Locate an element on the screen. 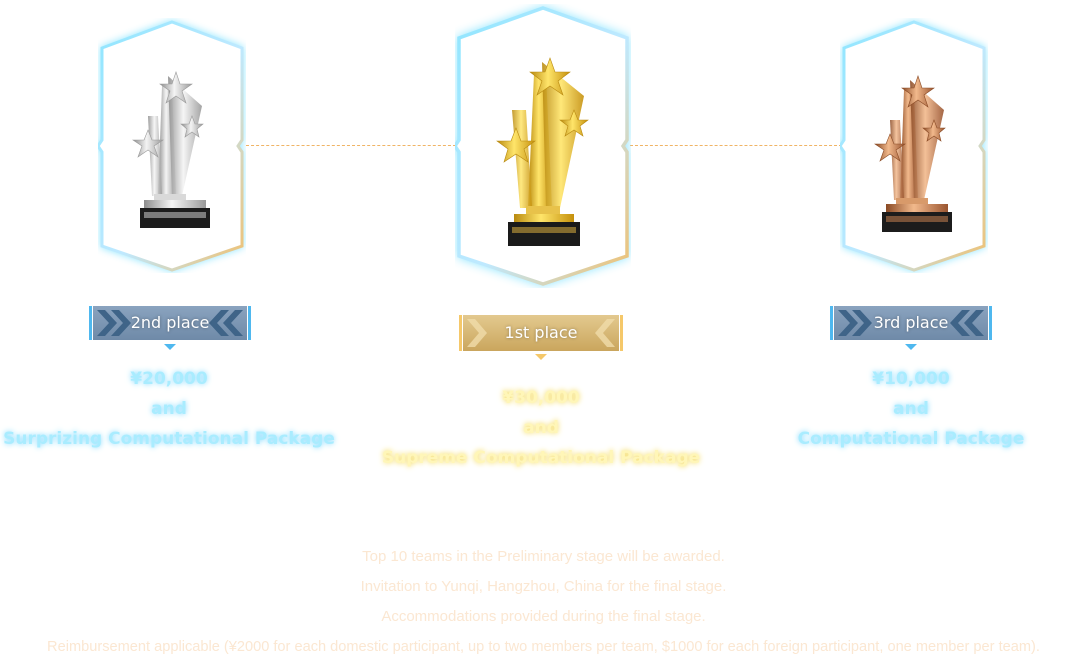 This screenshot has height=662, width=1087. second-place-amount: ¥20,000 is located at coordinates (169, 379).